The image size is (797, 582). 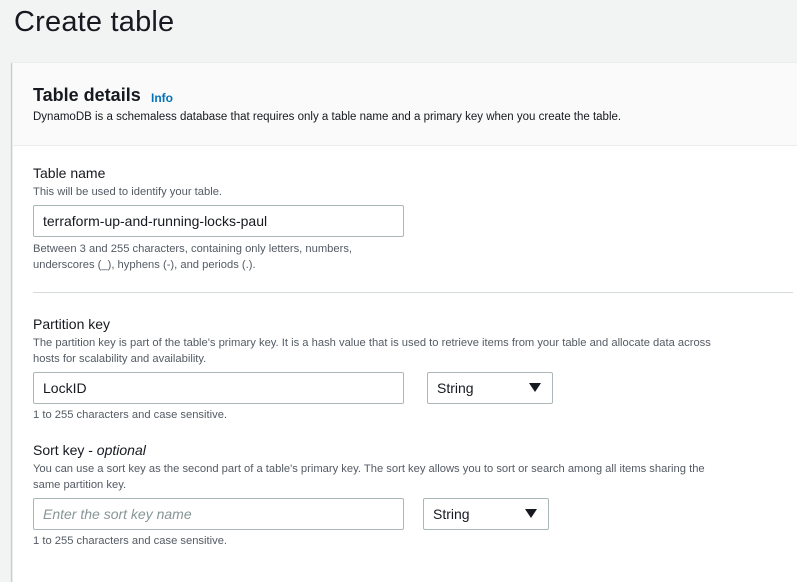 What do you see at coordinates (72, 324) in the screenshot?
I see `partition-key-label: Partition key` at bounding box center [72, 324].